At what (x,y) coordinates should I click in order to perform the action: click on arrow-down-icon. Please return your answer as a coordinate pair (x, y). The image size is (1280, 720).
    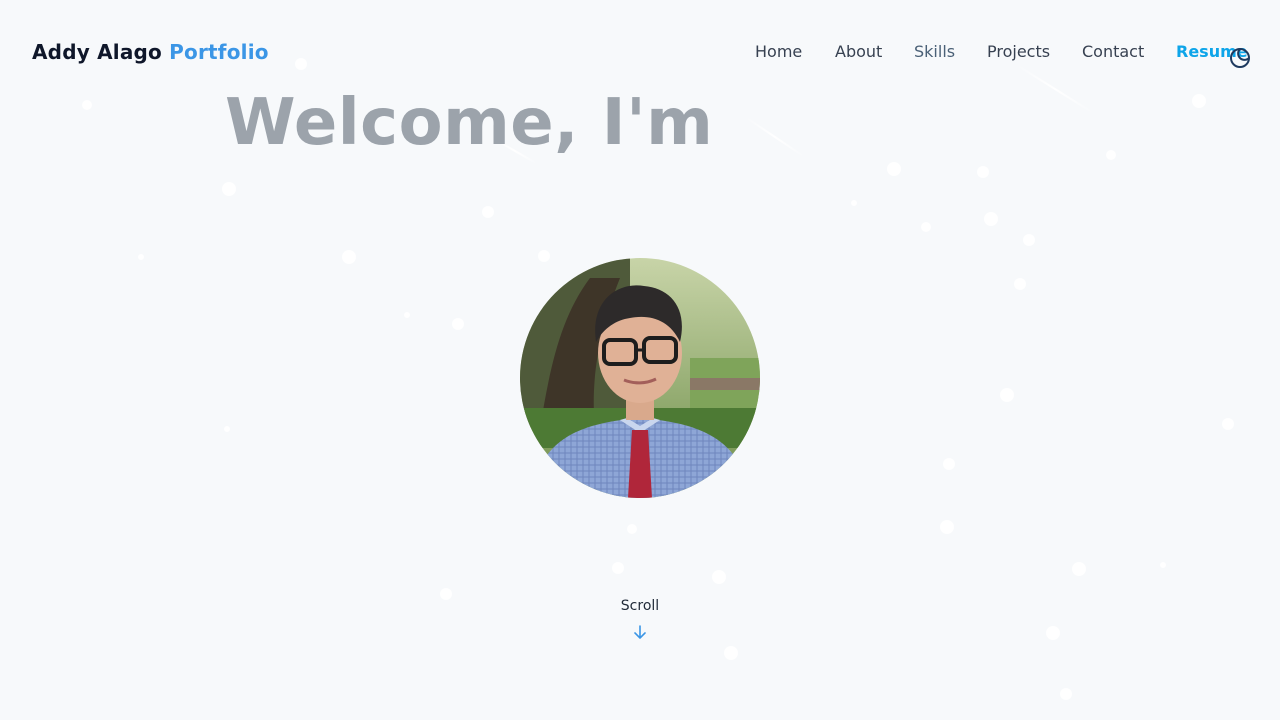
    Looking at the image, I should click on (640, 632).